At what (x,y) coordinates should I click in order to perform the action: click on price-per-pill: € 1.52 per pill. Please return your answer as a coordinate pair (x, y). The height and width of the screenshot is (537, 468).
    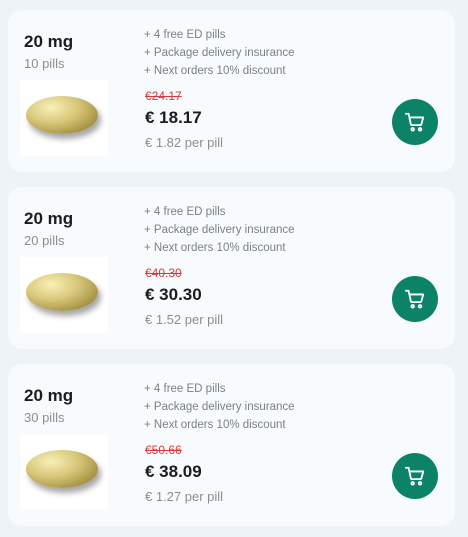
    Looking at the image, I should click on (184, 319).